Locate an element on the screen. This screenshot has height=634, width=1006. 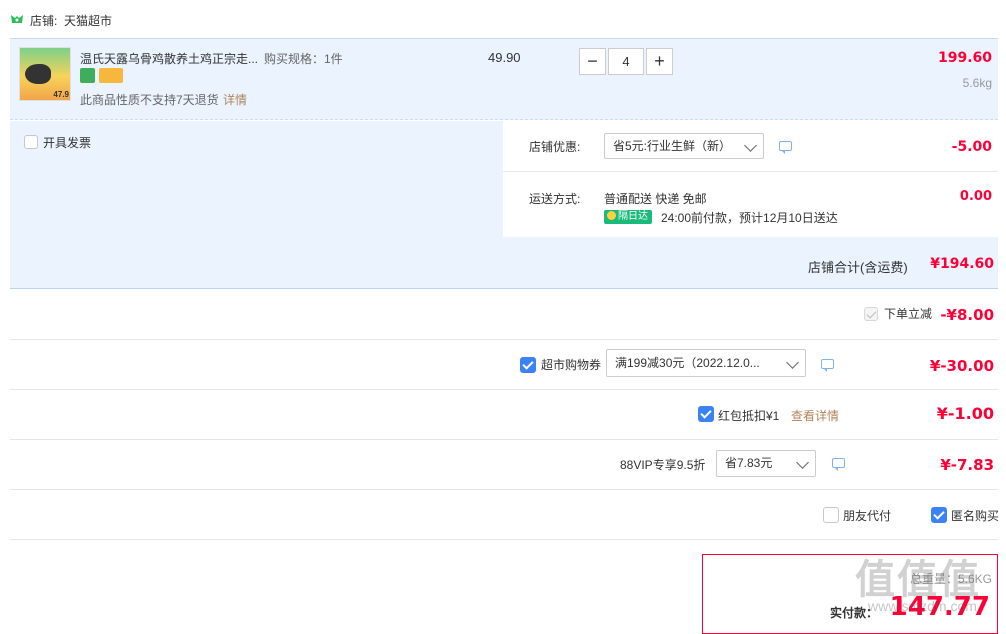
shop-discount-label: 店铺优惠: is located at coordinates (555, 147).